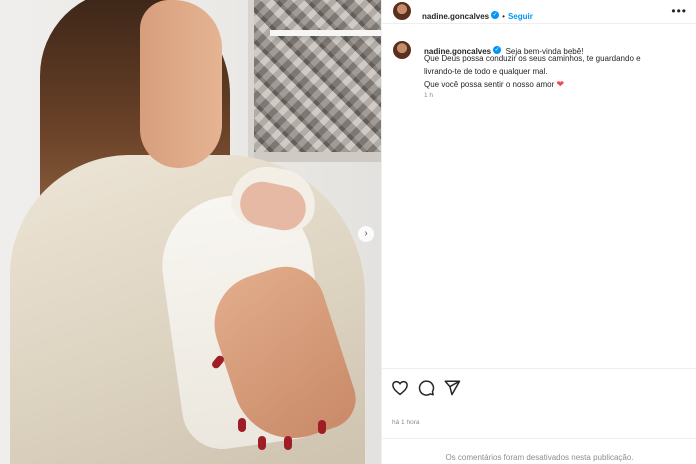 The height and width of the screenshot is (464, 696). What do you see at coordinates (486, 71) in the screenshot?
I see `caption-line: livrando-te de todo e qualquer mal.` at bounding box center [486, 71].